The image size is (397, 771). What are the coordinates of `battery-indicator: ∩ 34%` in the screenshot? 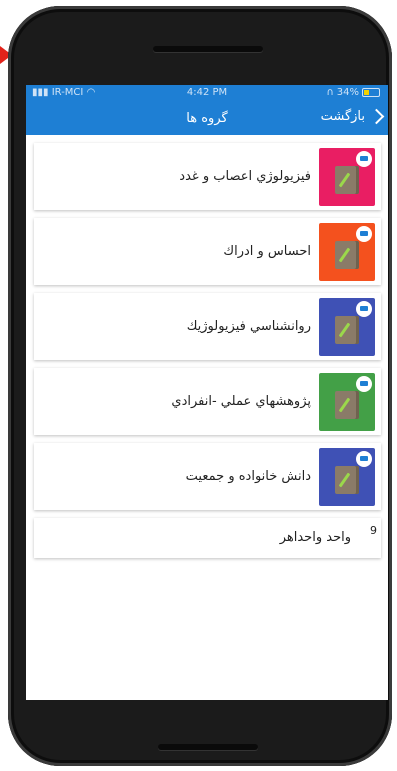 It's located at (353, 92).